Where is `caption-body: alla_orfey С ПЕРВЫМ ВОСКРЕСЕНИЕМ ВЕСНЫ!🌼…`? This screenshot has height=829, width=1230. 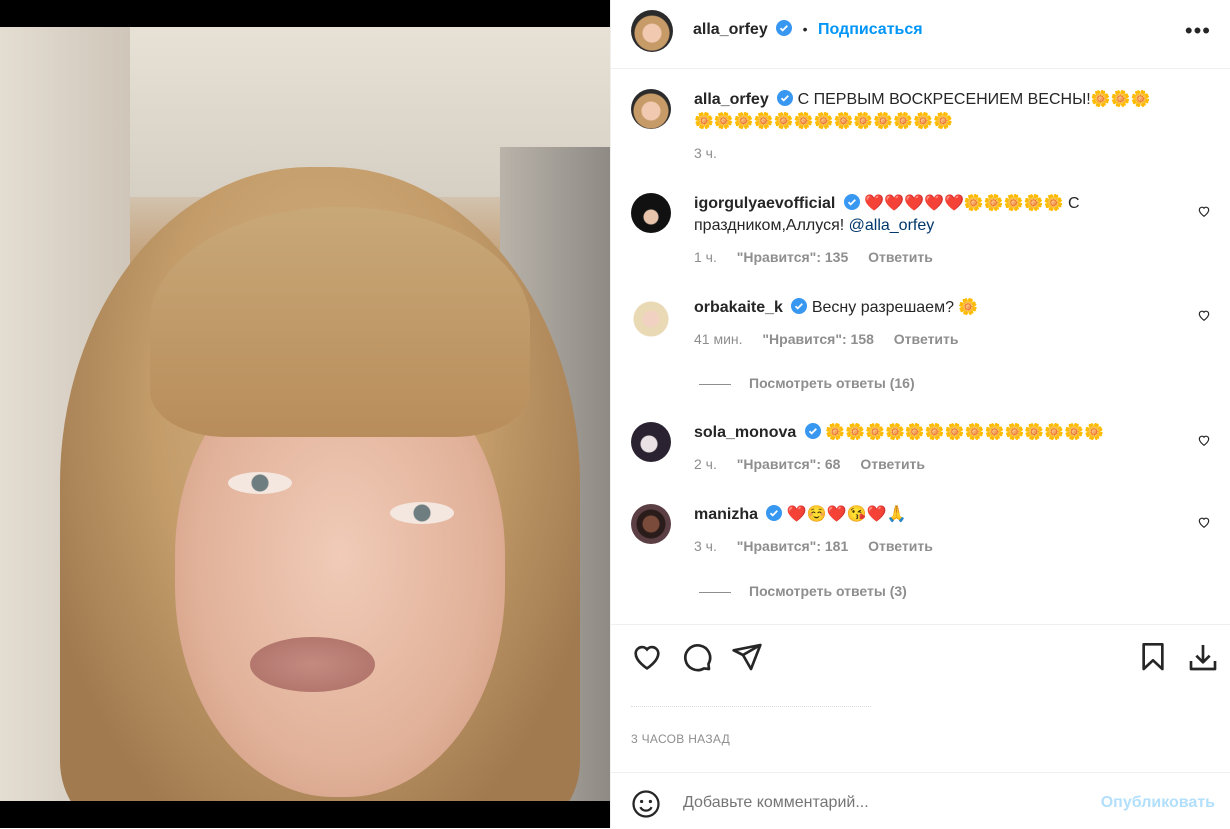
caption-body: alla_orfey С ПЕРВЫМ ВОСКРЕСЕНИЕМ ВЕСНЫ!🌼… is located at coordinates (929, 111).